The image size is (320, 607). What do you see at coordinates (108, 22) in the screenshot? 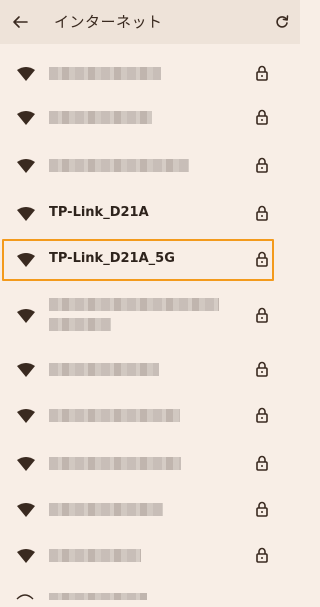
I see `page-title: インターネット` at bounding box center [108, 22].